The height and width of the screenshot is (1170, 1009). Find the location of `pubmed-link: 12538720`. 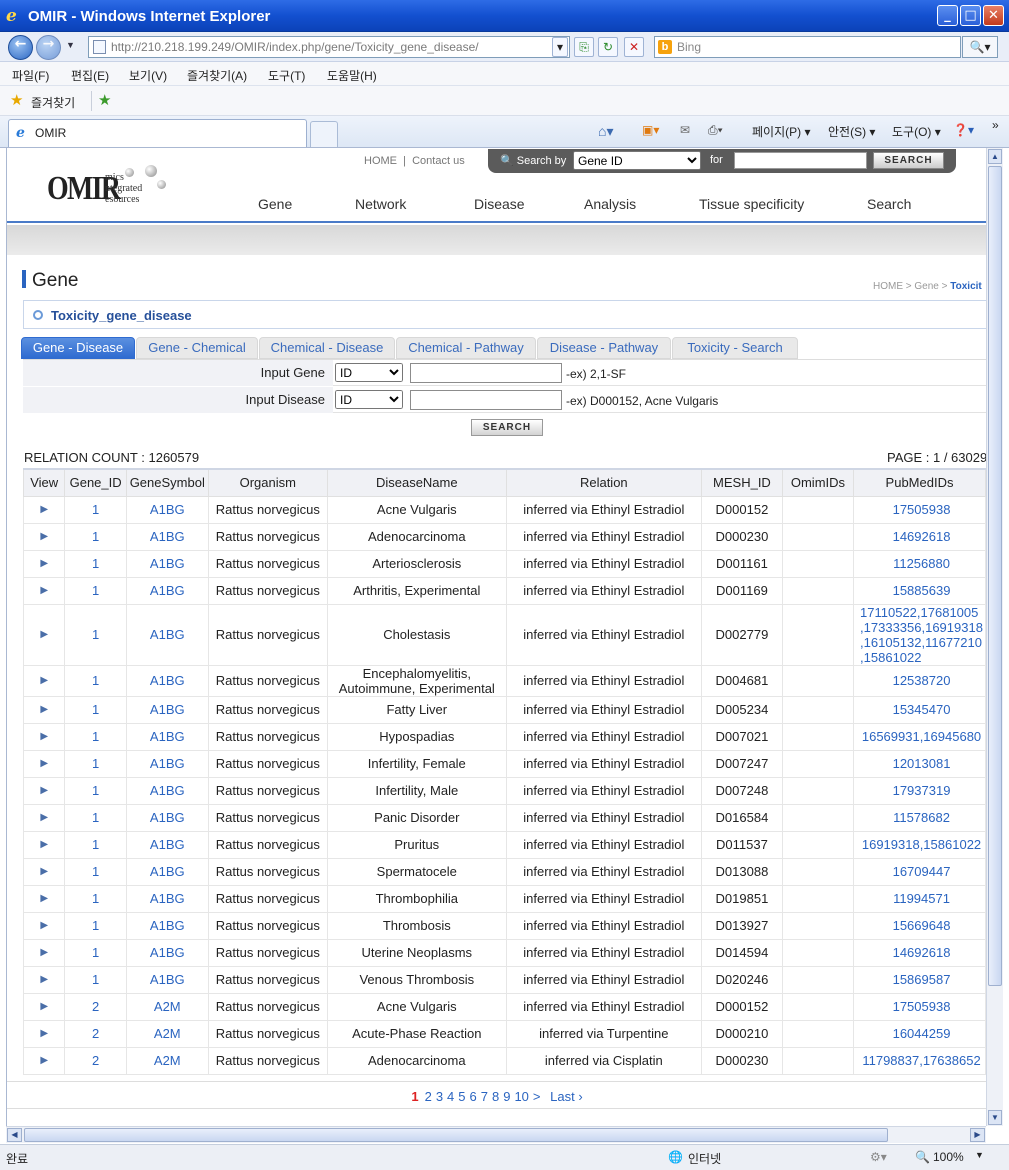

pubmed-link: 12538720 is located at coordinates (921, 680).